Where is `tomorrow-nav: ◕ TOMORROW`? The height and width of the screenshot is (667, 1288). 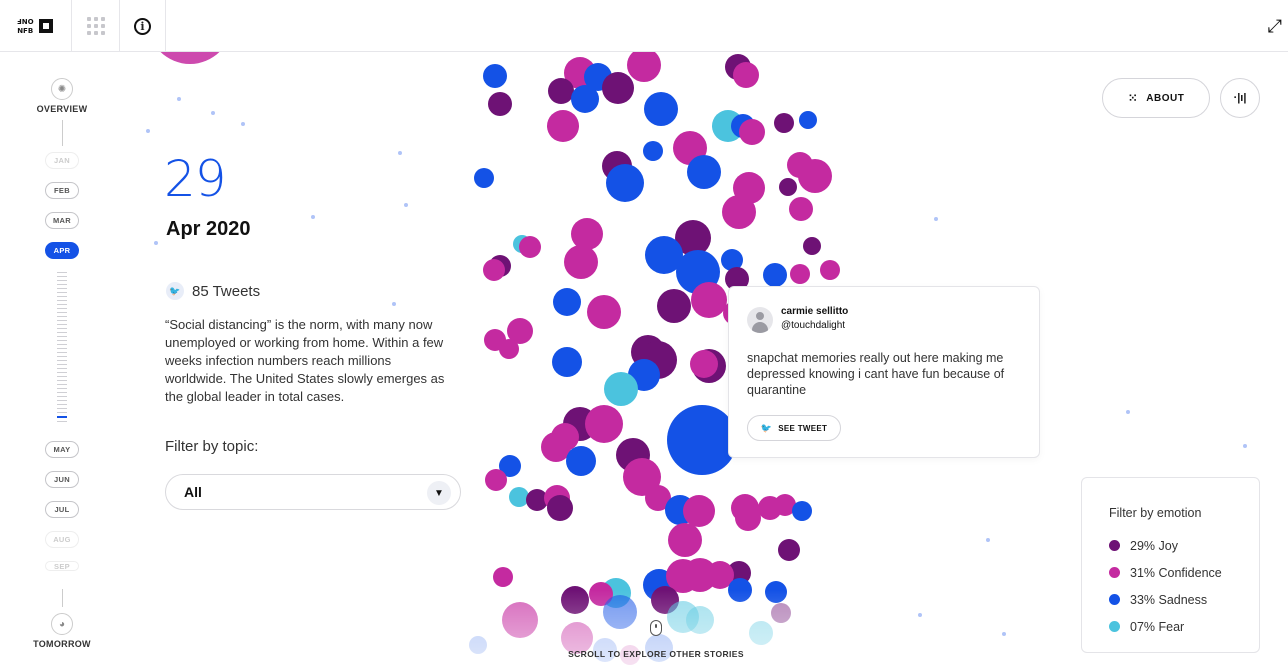 tomorrow-nav: ◕ TOMORROW is located at coordinates (62, 619).